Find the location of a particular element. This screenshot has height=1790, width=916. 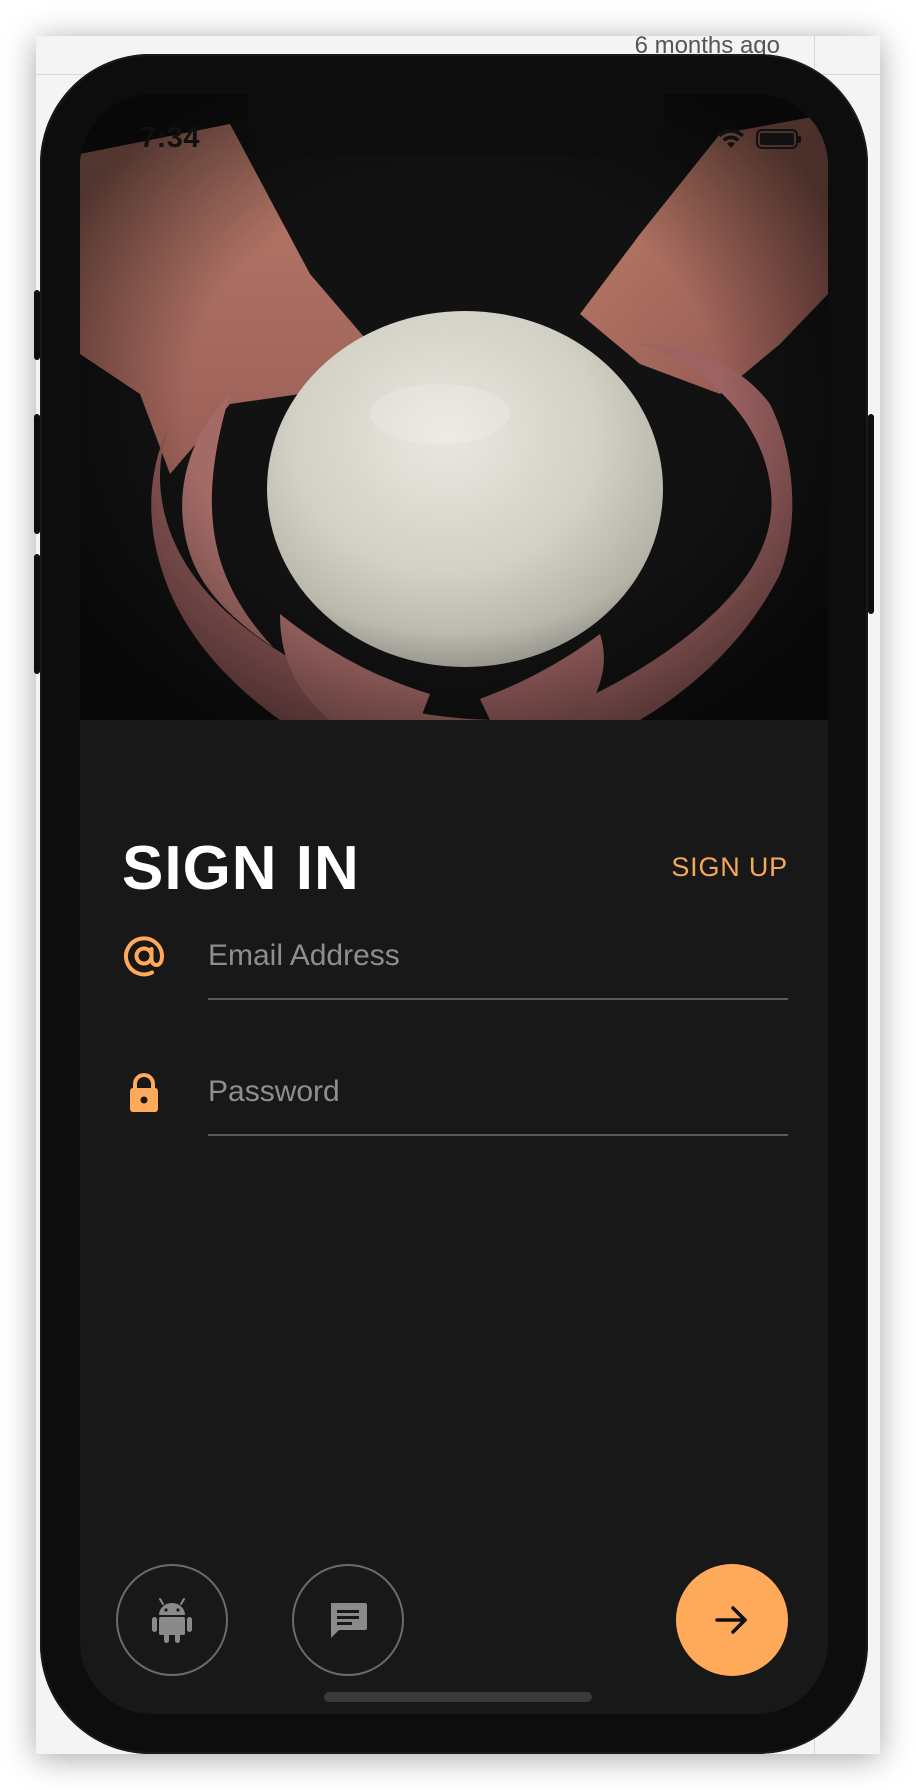

submit-button is located at coordinates (732, 1620).